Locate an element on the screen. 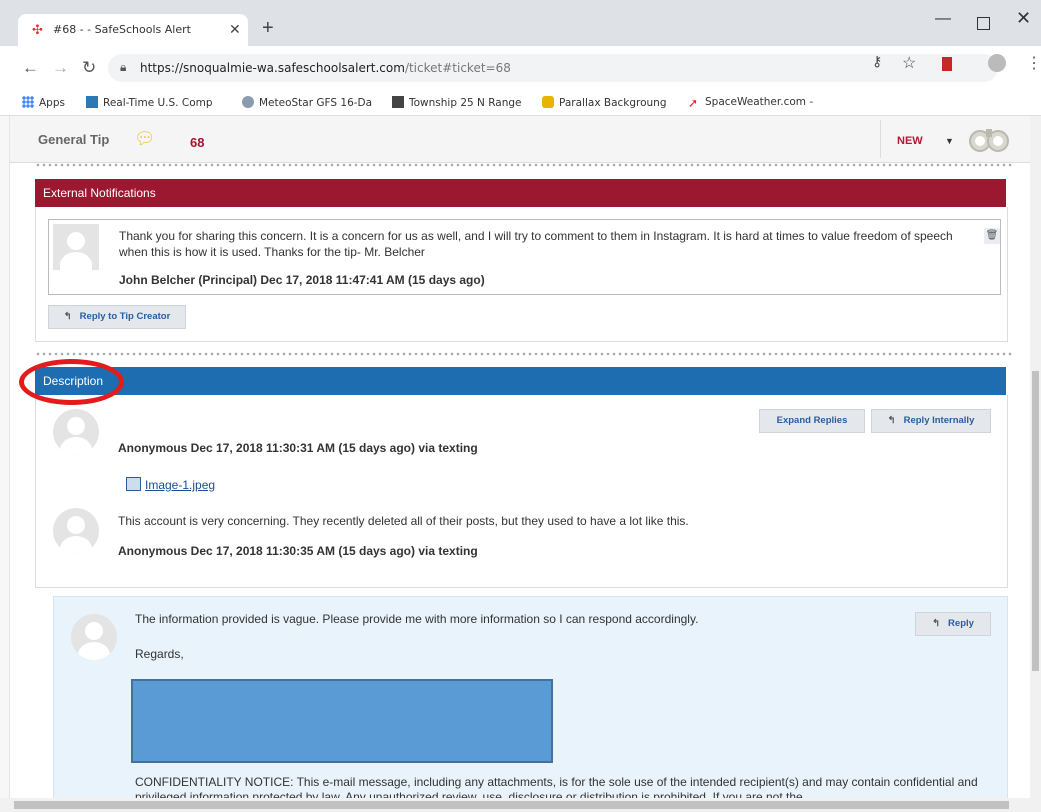  expand-replies-button: Expand Replies is located at coordinates (812, 421).